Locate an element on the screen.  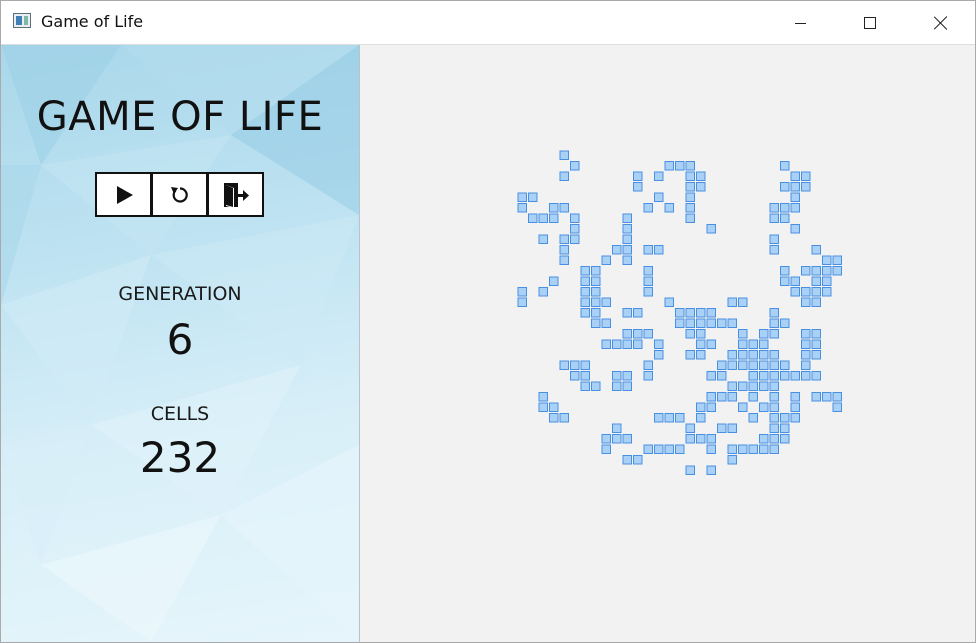
close-button is located at coordinates (941, 22).